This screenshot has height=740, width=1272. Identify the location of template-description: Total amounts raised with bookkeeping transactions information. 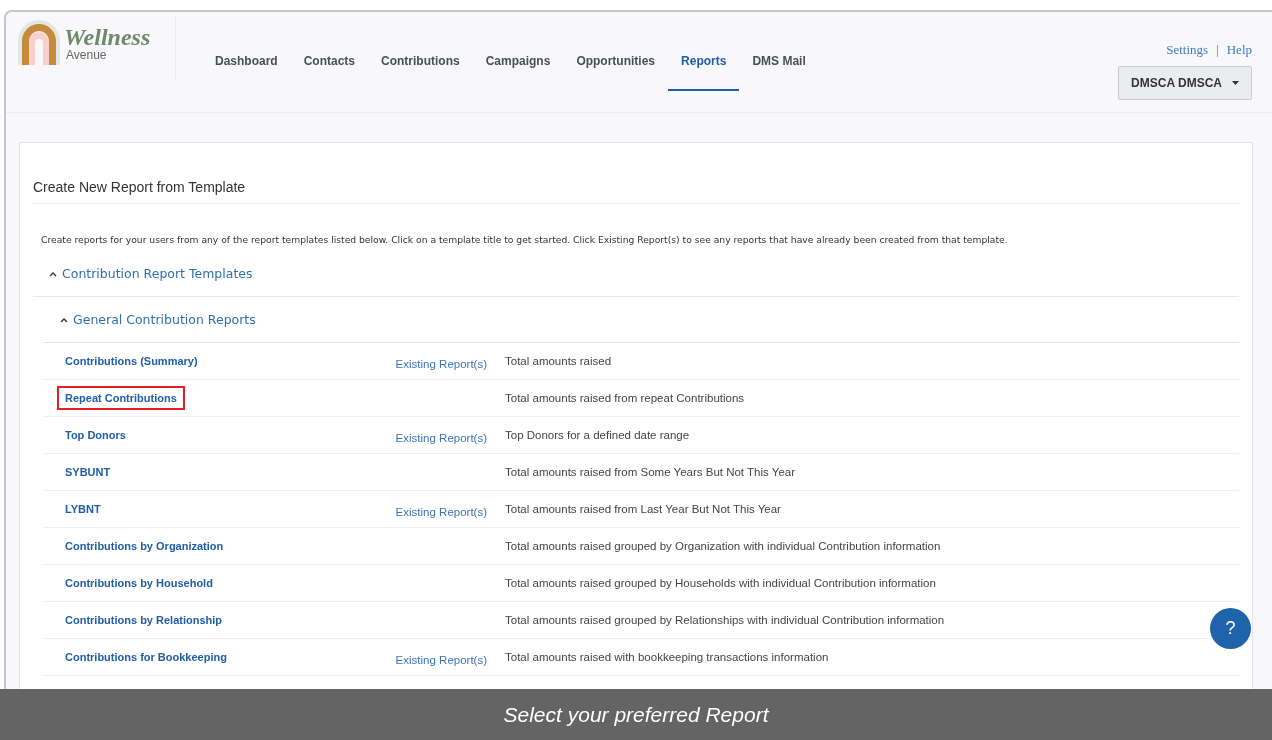
(667, 657).